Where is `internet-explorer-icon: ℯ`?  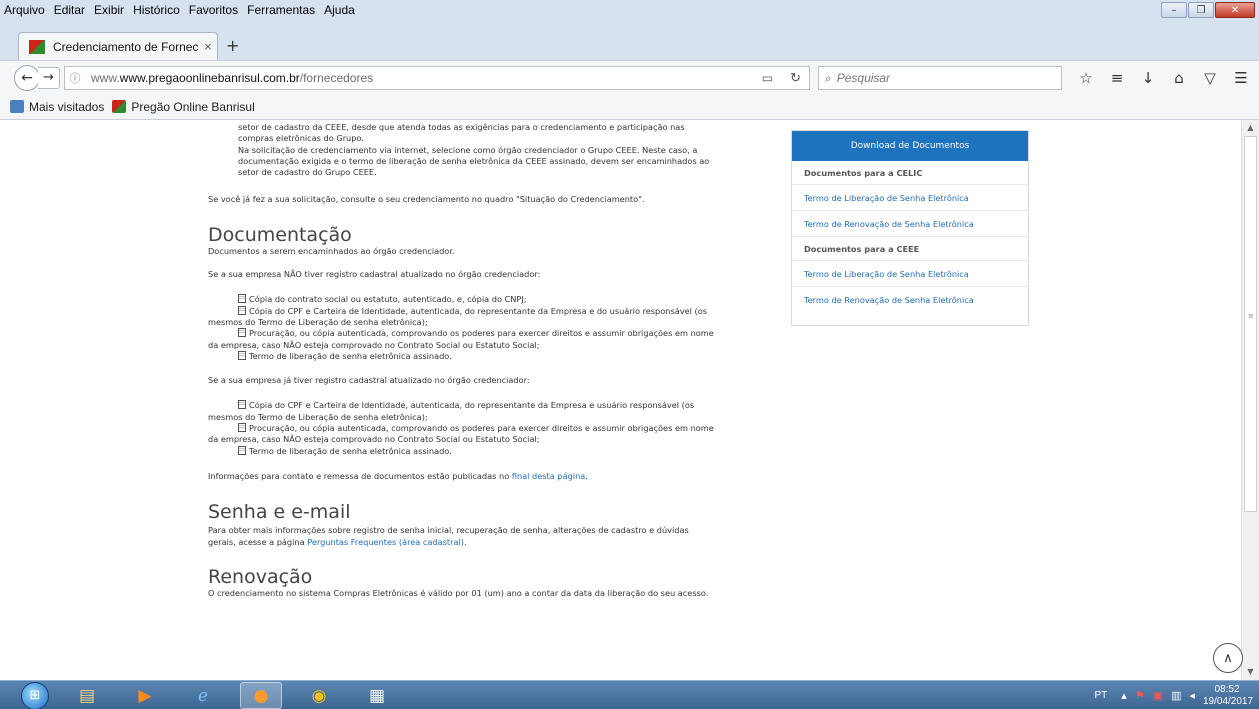 internet-explorer-icon: ℯ is located at coordinates (203, 695).